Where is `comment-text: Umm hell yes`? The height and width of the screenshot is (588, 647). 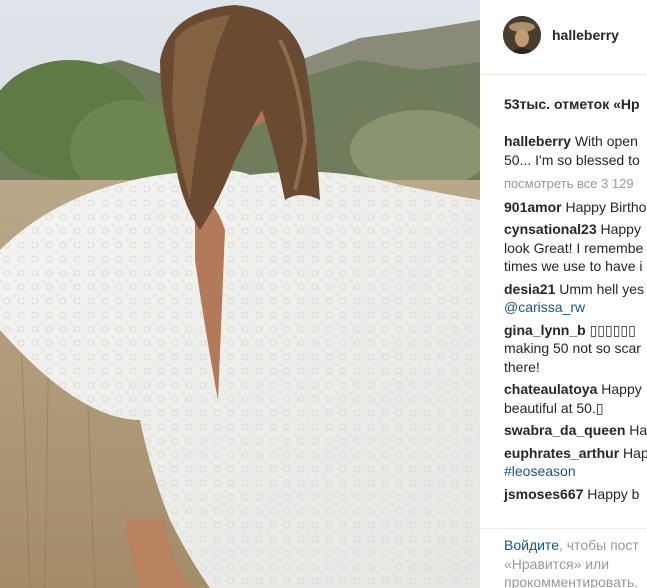 comment-text: Umm hell yes is located at coordinates (602, 288).